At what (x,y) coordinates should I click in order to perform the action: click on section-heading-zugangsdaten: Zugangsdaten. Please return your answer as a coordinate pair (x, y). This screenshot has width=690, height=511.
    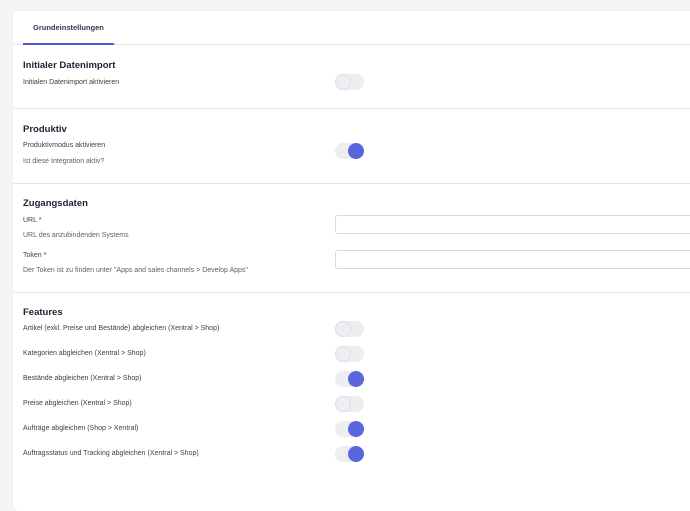
    Looking at the image, I should click on (55, 203).